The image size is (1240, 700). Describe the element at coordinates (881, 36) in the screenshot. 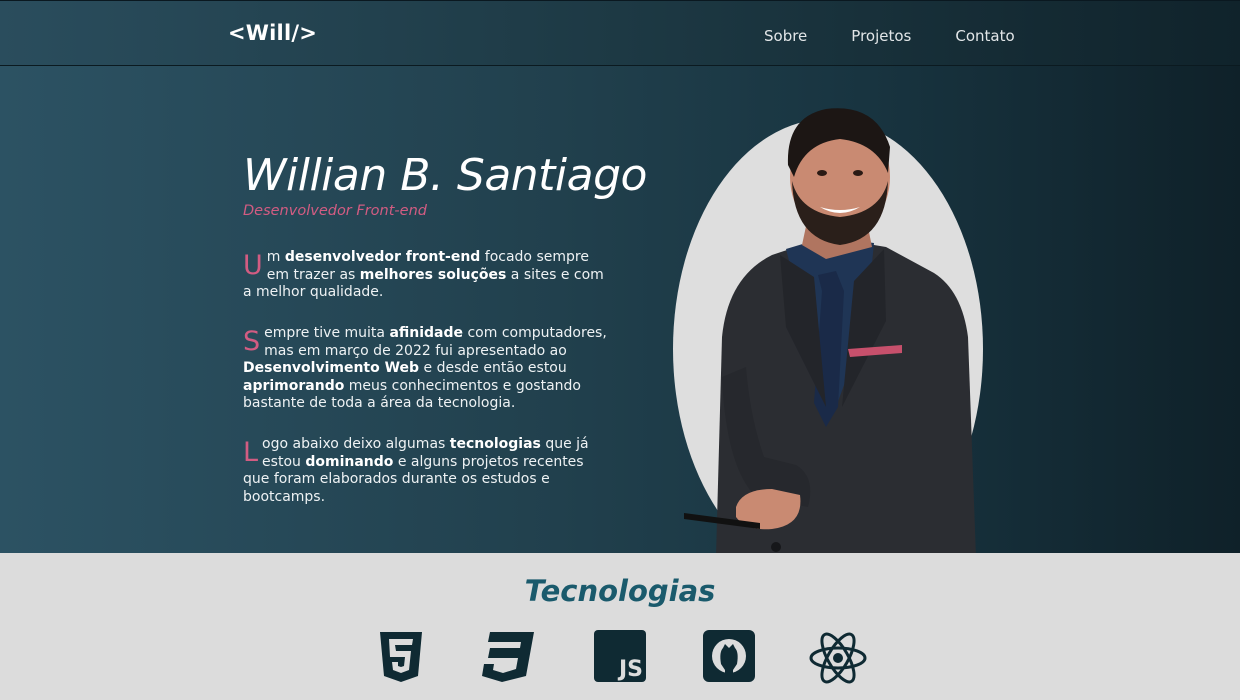

I see `nav-link-projetos: Projetos` at that location.